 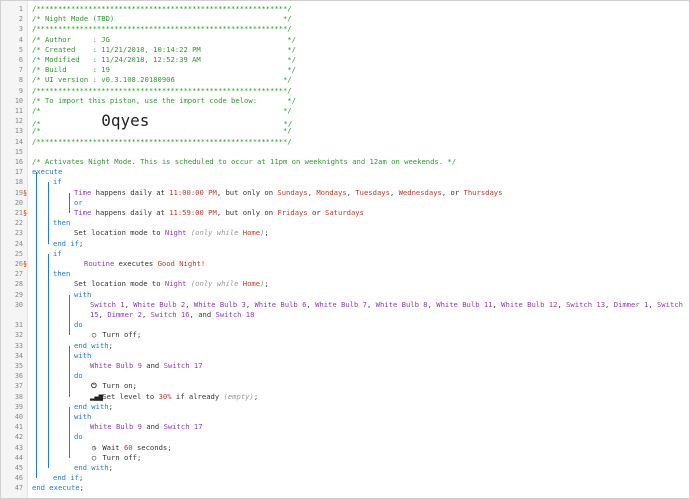 I want to click on code-token: ;, so click(x=81, y=478).